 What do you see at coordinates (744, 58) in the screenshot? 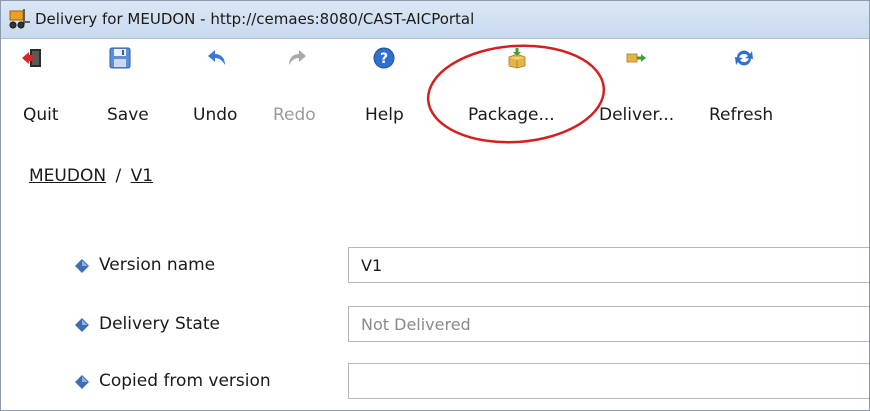
I see `refresh-icon` at bounding box center [744, 58].